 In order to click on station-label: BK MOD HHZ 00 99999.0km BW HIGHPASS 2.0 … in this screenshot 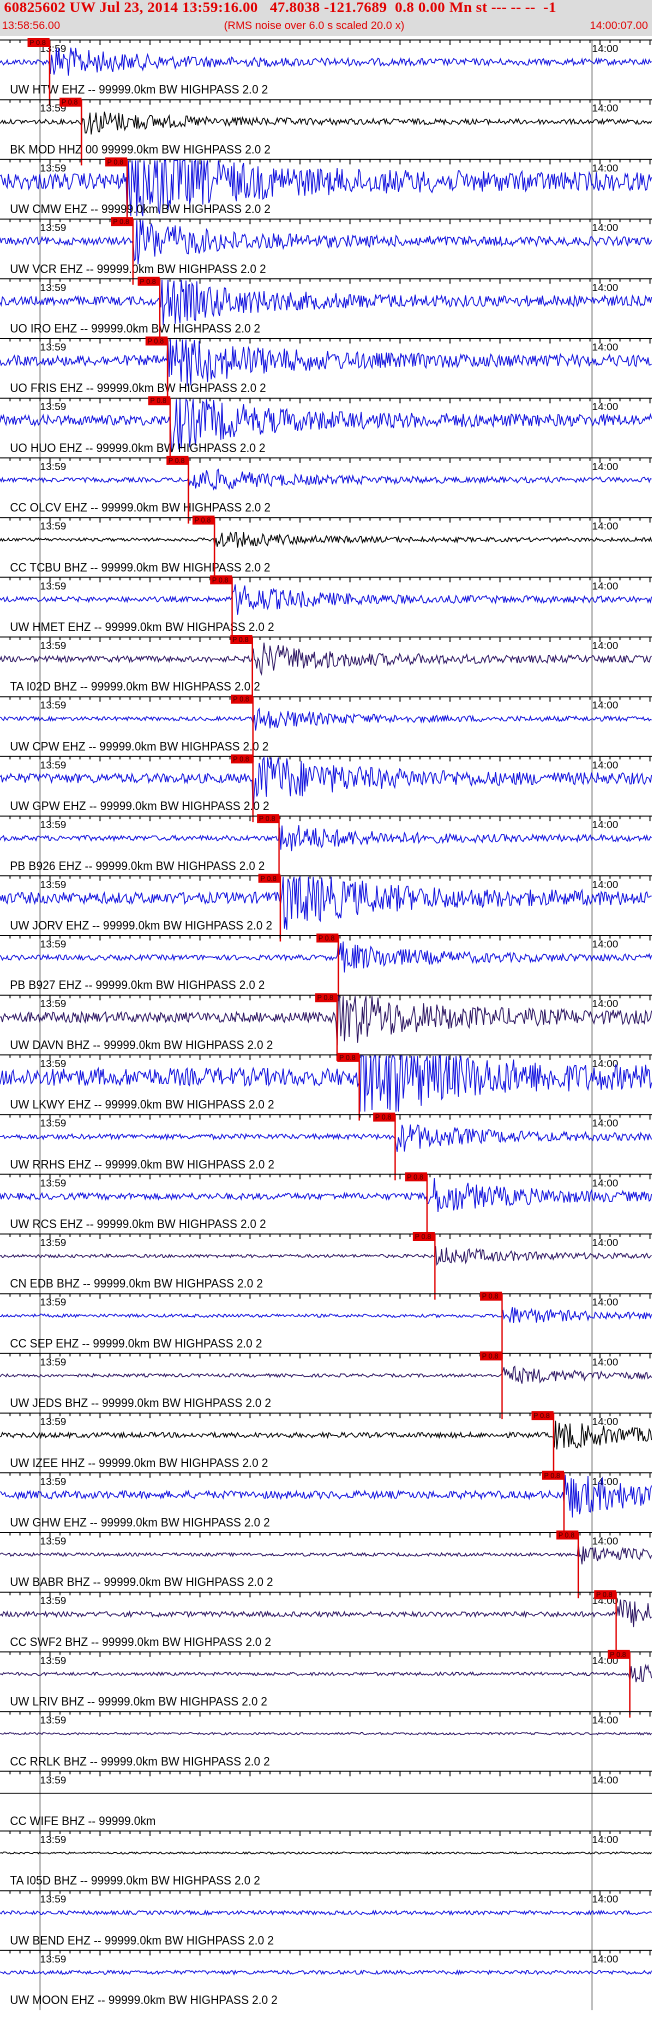, I will do `click(140, 150)`.